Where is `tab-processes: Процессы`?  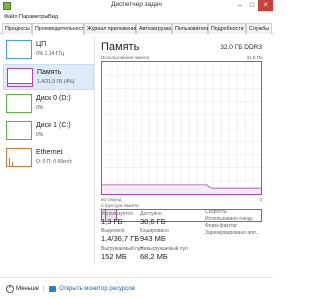 tab-processes: Процессы is located at coordinates (17, 28).